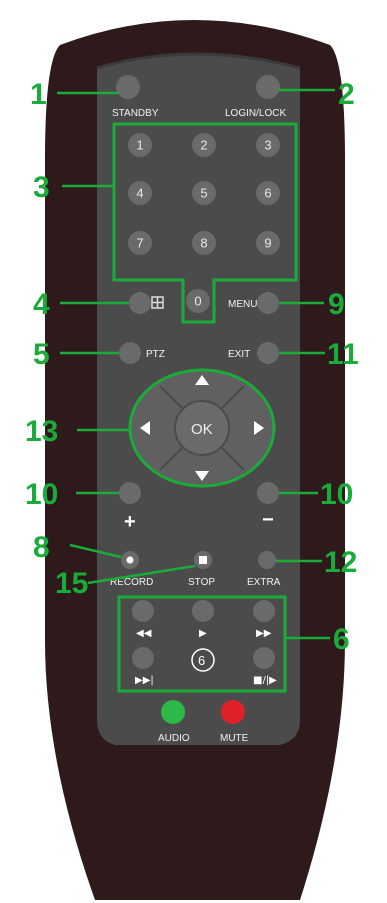 This screenshot has width=387, height=903. I want to click on skip-icon: ▶▶|, so click(144, 680).